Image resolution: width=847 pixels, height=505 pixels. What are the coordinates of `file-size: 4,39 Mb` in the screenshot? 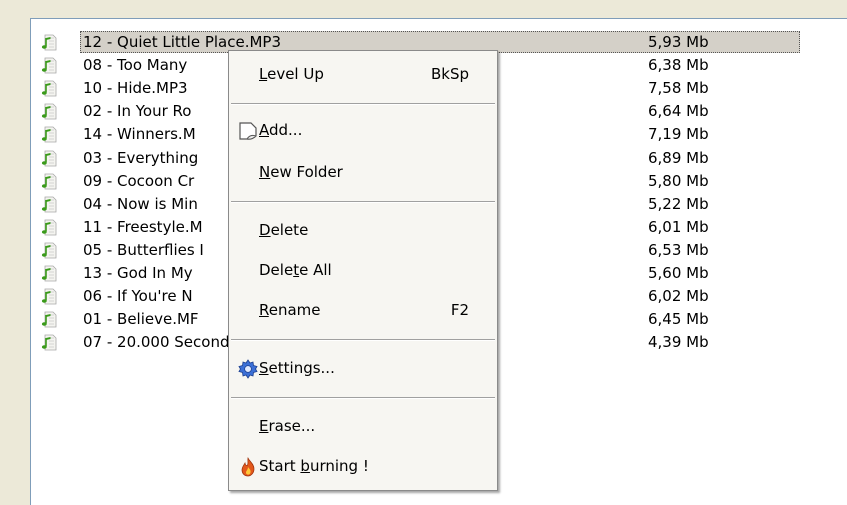 It's located at (678, 342).